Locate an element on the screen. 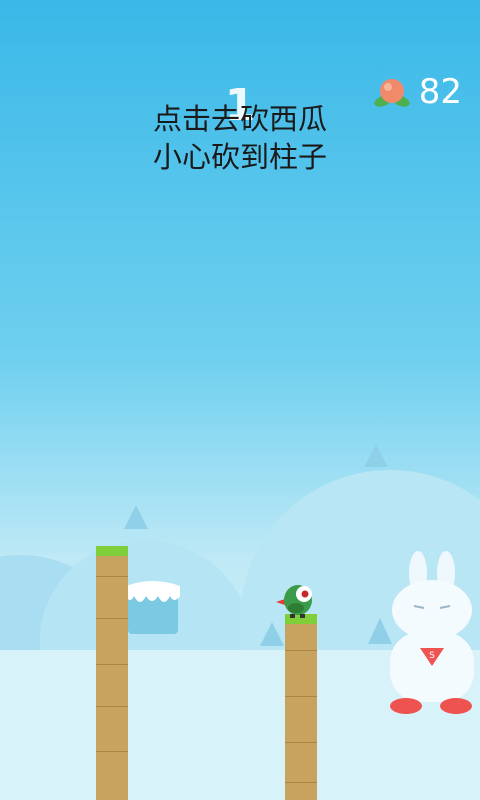 Image resolution: width=480 pixels, height=800 pixels. ninja-bird-icon is located at coordinates (294, 601).